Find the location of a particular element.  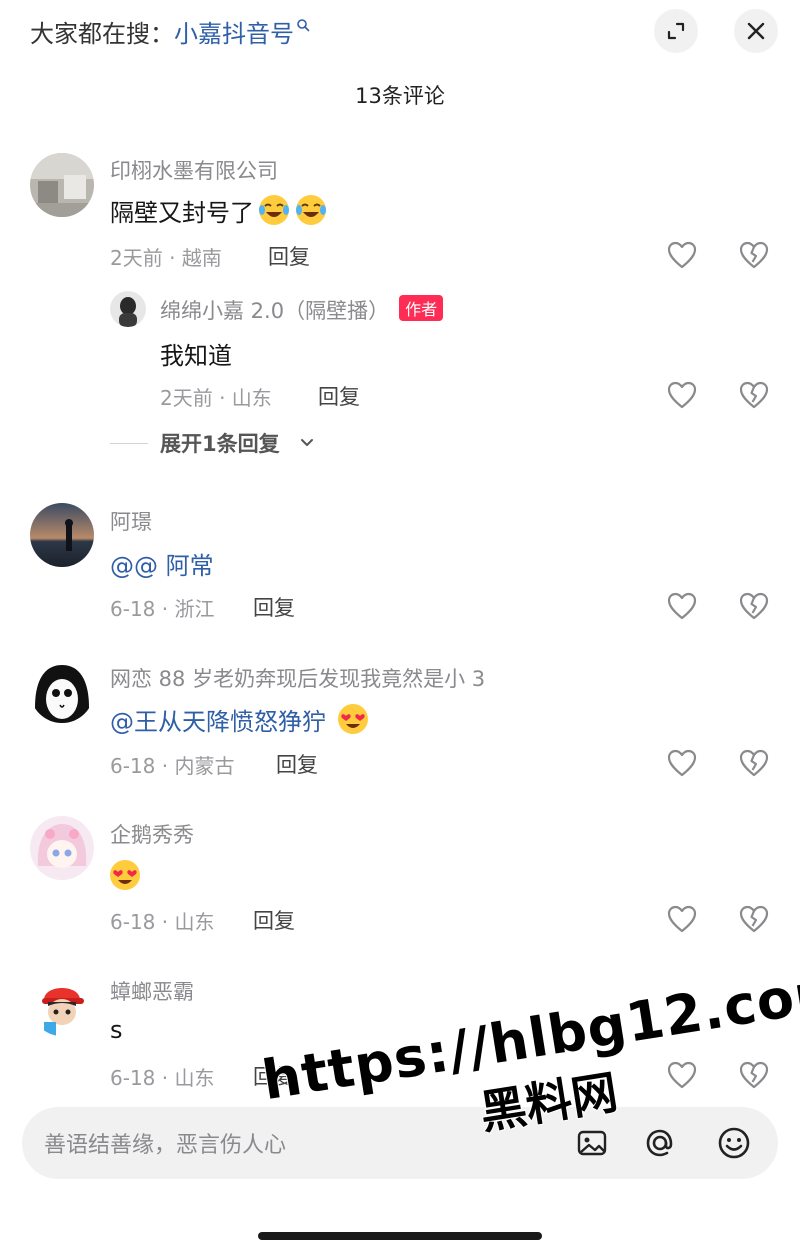

comment-meta: 2天前 · 越南 is located at coordinates (166, 258).